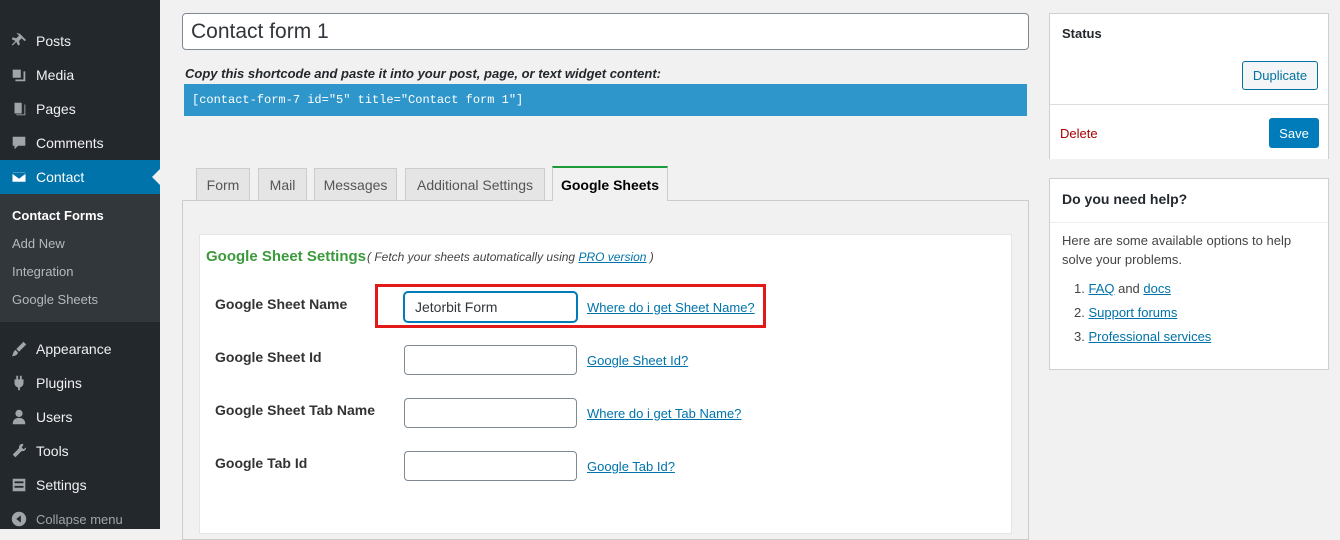 The image size is (1340, 540). I want to click on tab-name-input, so click(490, 413).